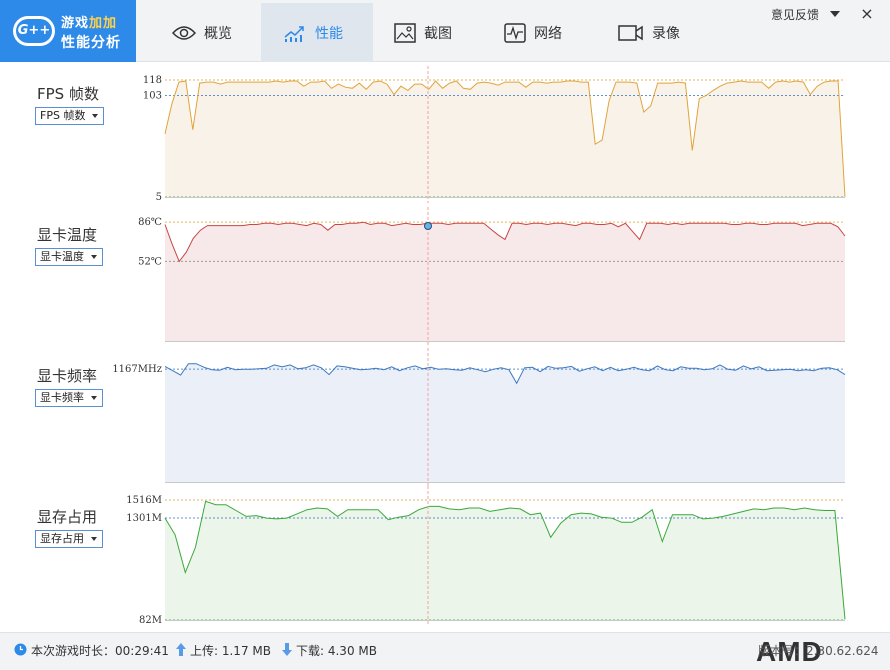 Image resolution: width=890 pixels, height=670 pixels. I want to click on gpu-temp-tick-label: 52℃, so click(150, 261).